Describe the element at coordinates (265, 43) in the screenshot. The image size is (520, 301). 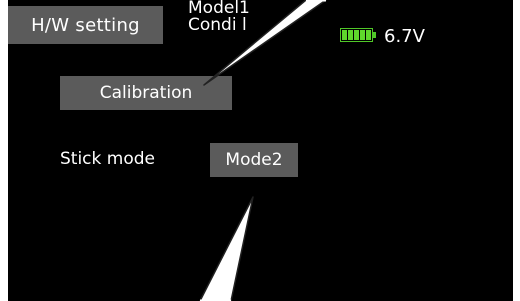
I see `callout-pointer-top` at that location.